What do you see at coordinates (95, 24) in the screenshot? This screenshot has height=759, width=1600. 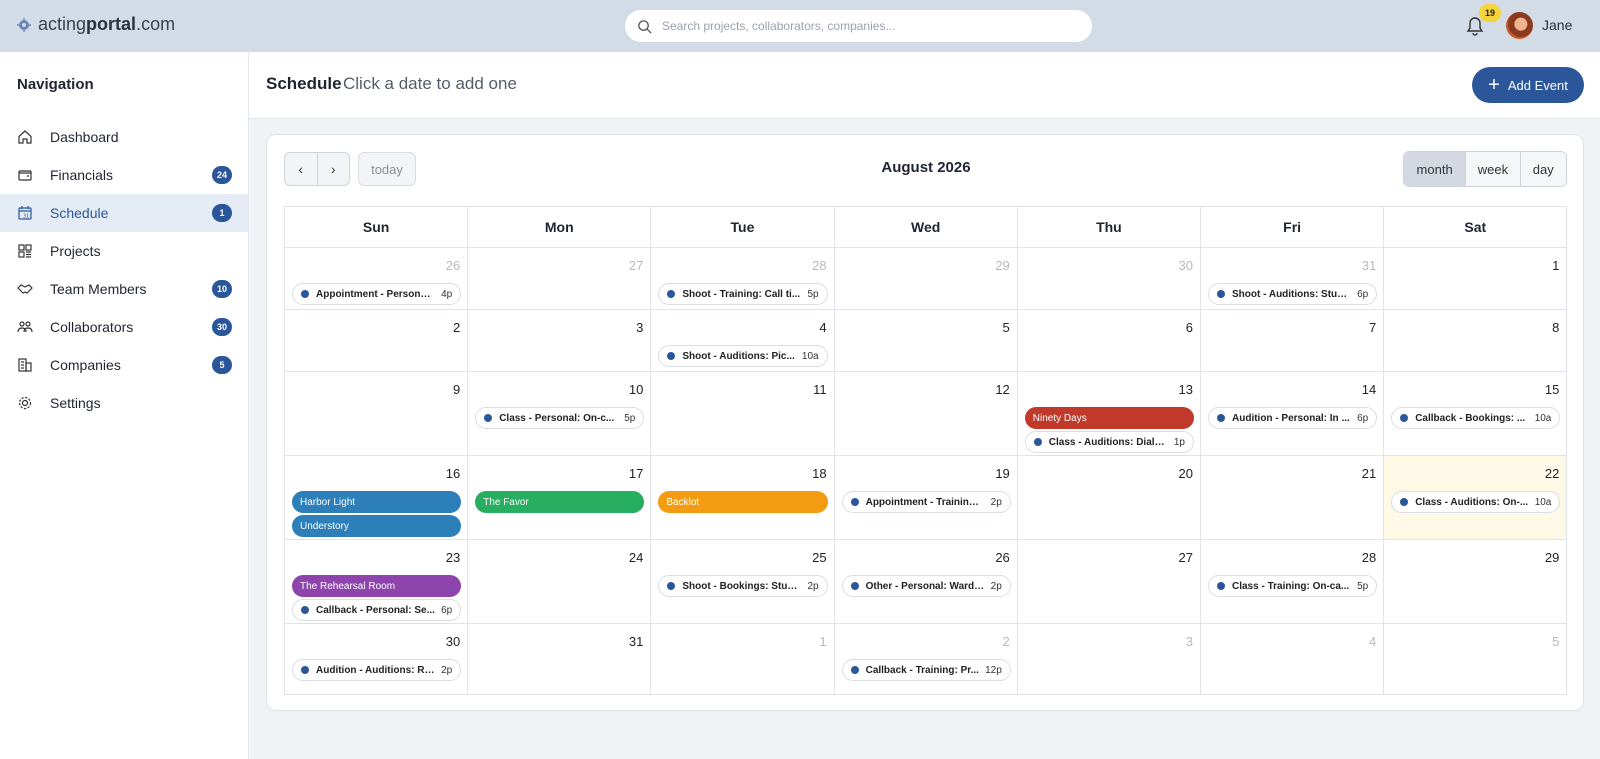 I see `app-logo: acting portal .com` at bounding box center [95, 24].